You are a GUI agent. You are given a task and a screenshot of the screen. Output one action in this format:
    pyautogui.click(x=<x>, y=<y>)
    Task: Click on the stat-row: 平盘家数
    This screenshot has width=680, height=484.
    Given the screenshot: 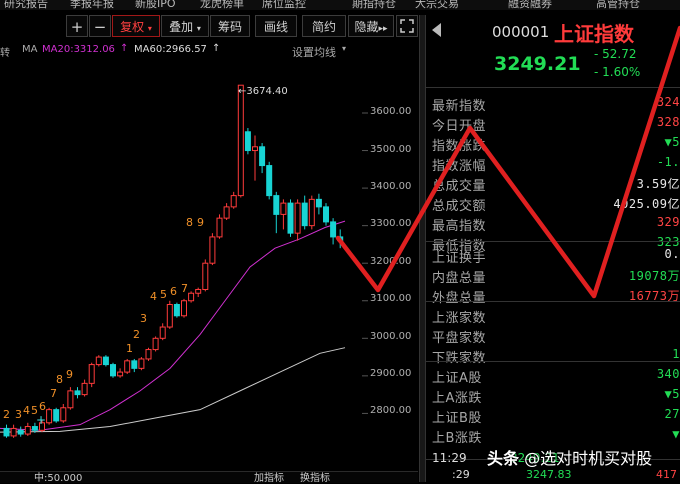 What is the action you would take?
    pyautogui.click(x=556, y=337)
    